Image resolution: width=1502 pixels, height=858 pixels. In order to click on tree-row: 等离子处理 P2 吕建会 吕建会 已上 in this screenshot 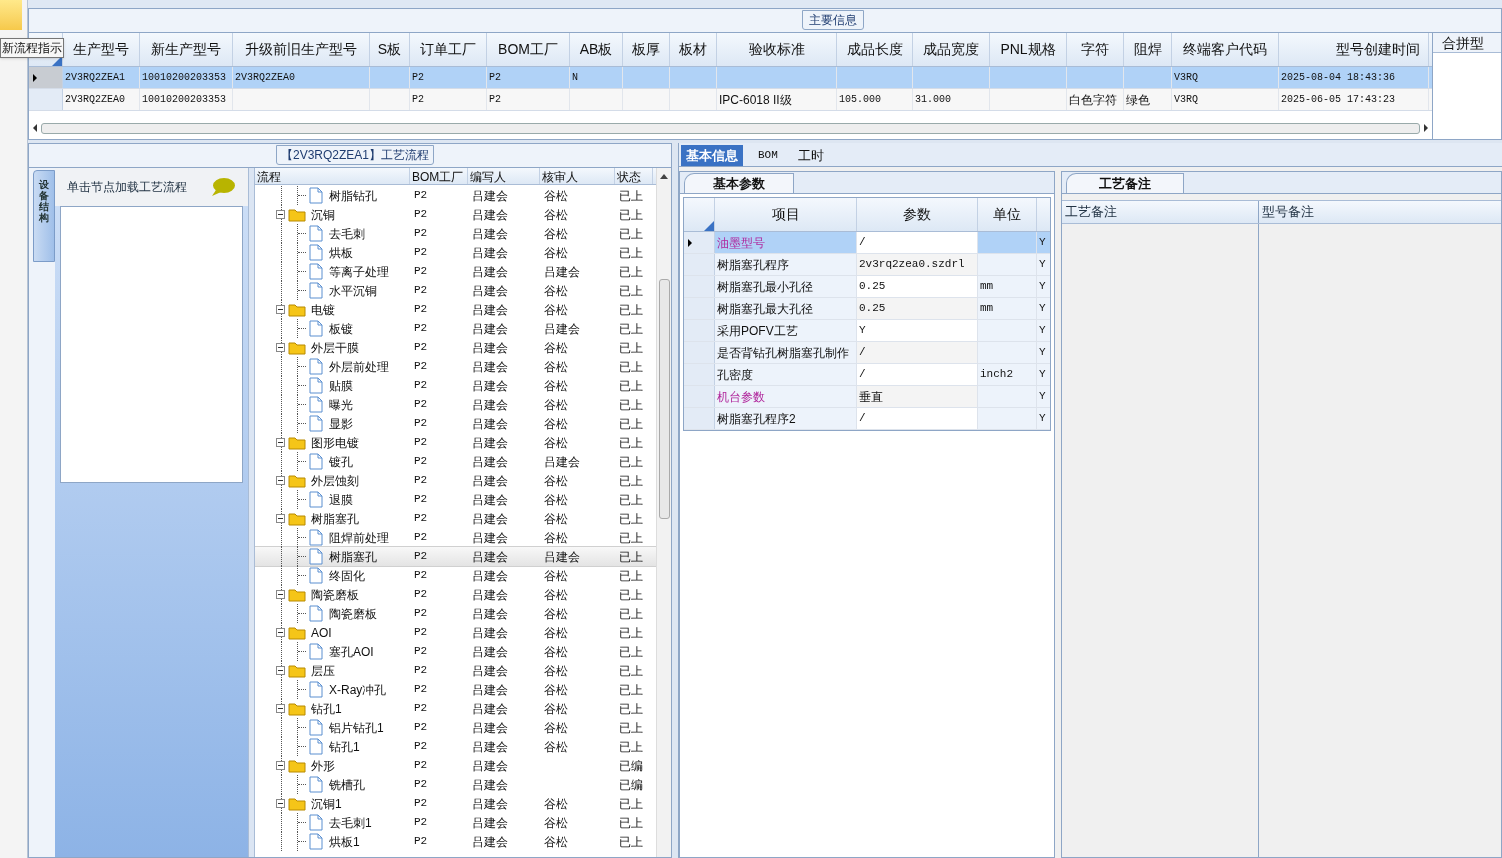, I will do `click(455, 271)`.